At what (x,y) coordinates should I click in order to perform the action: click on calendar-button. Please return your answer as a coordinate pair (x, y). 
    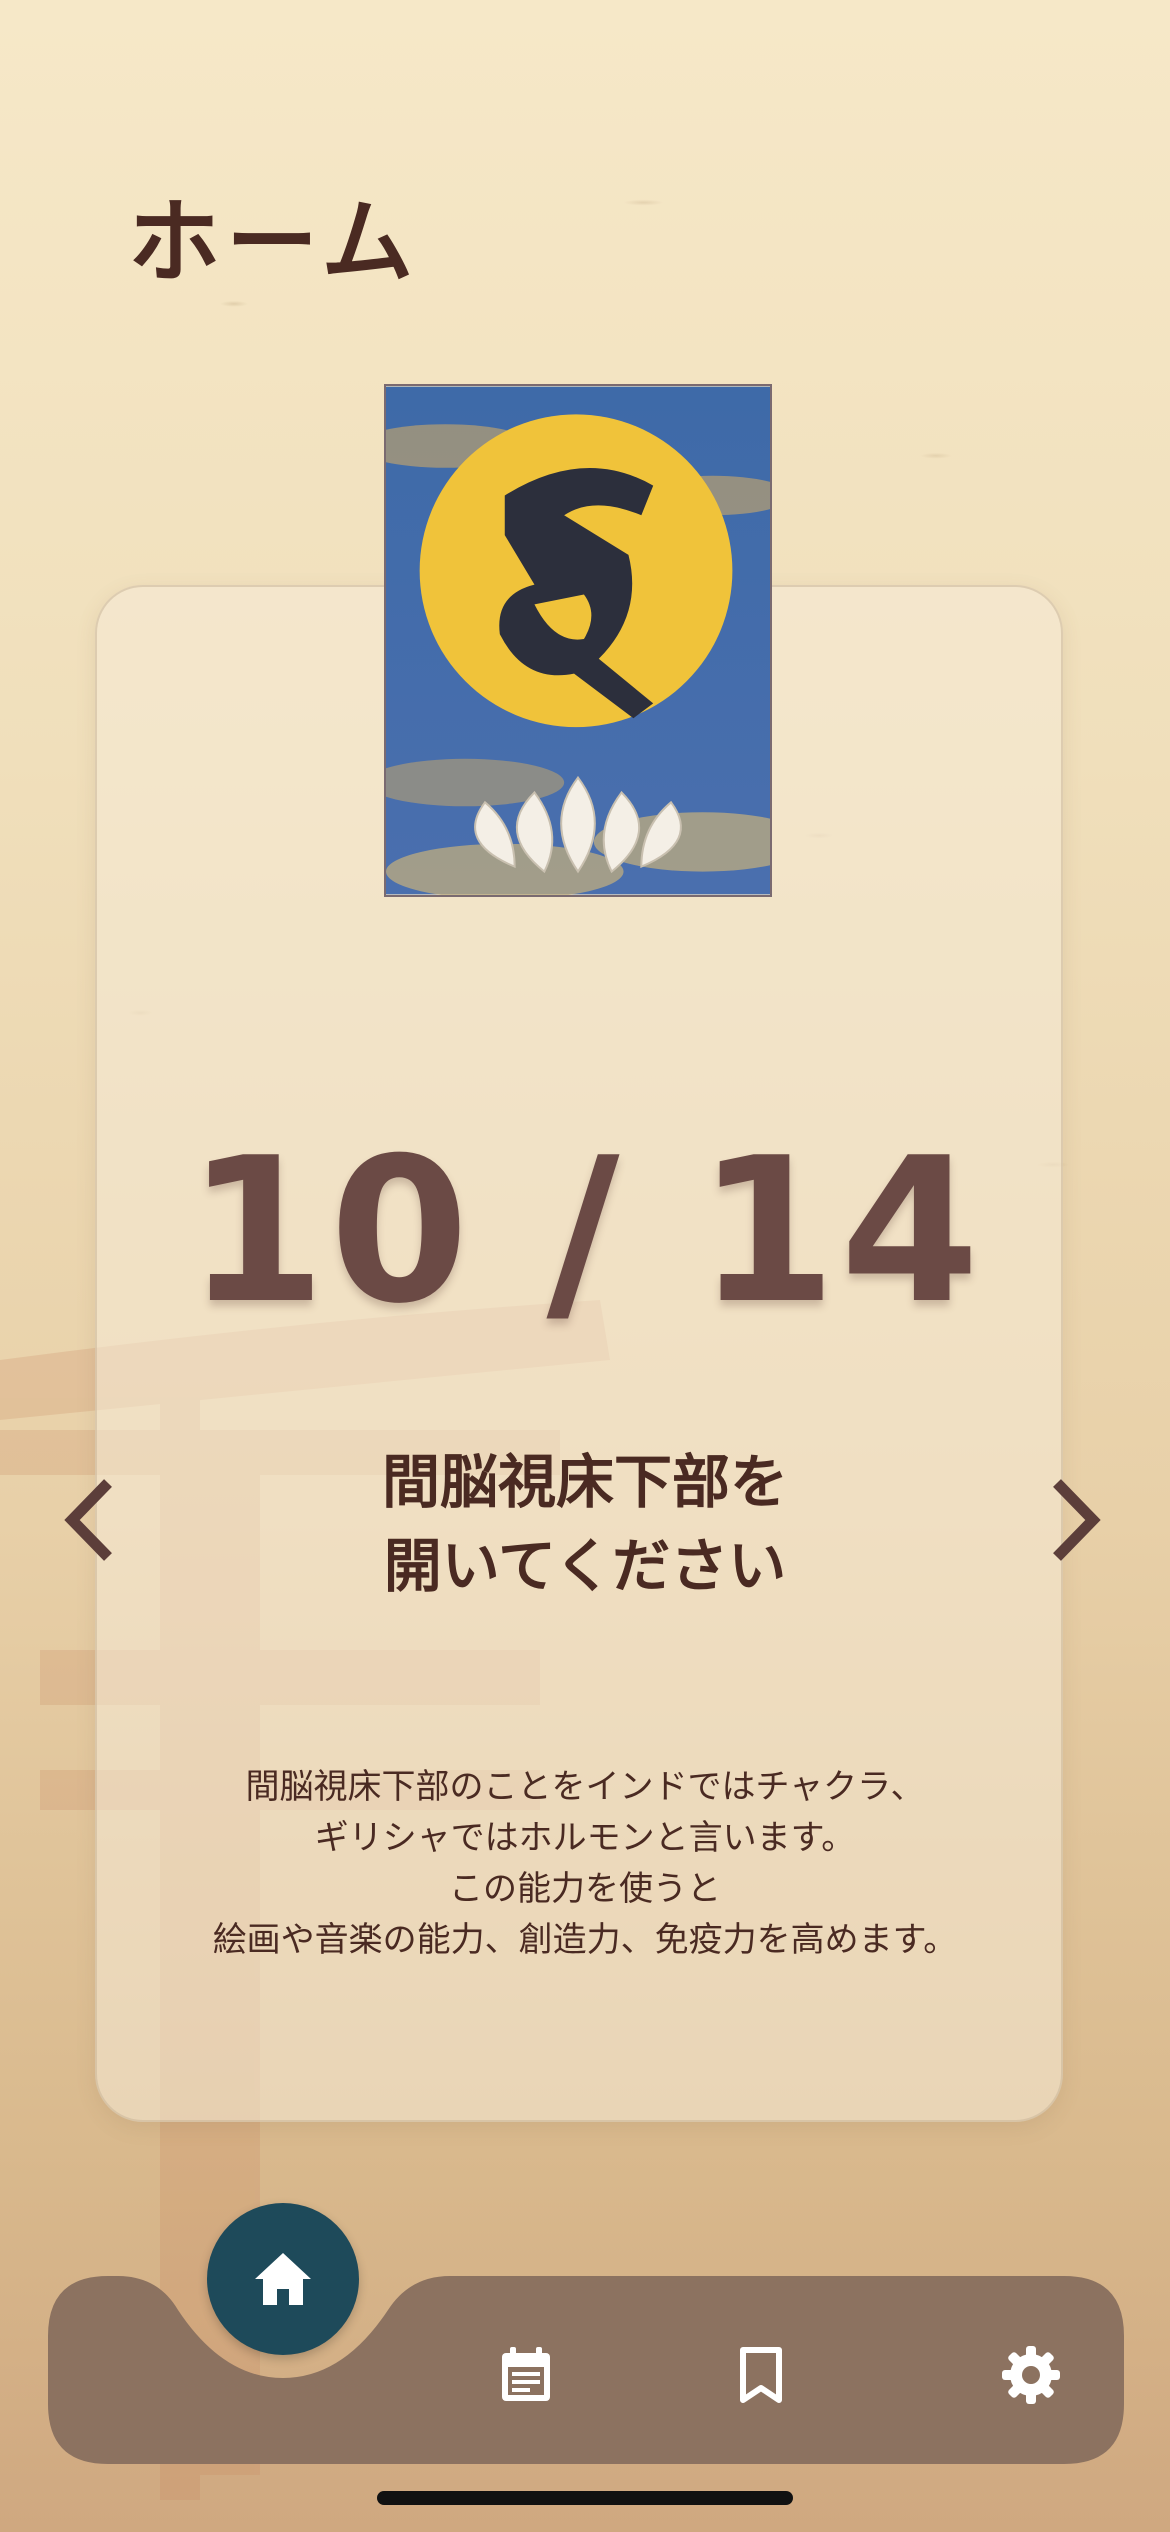
    Looking at the image, I should click on (526, 2375).